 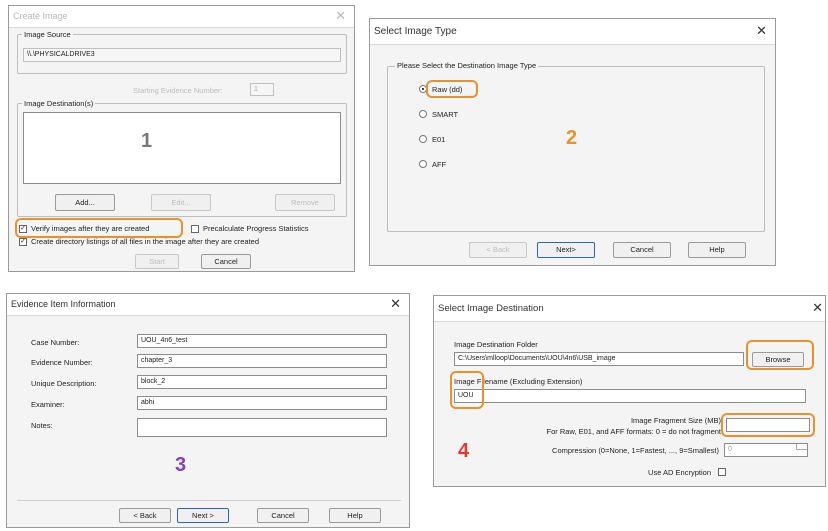 What do you see at coordinates (182, 55) in the screenshot?
I see `image-source-field: \\.\PHYSICALDRIVE3` at bounding box center [182, 55].